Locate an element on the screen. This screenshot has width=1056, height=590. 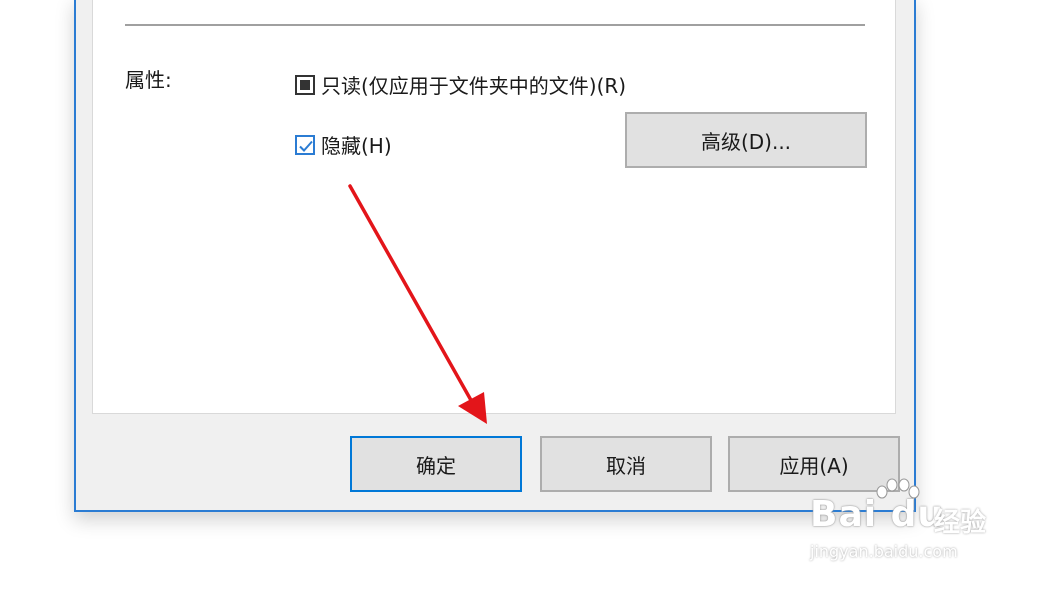
hidden-checkbox-label: 隐藏(H) is located at coordinates (356, 146).